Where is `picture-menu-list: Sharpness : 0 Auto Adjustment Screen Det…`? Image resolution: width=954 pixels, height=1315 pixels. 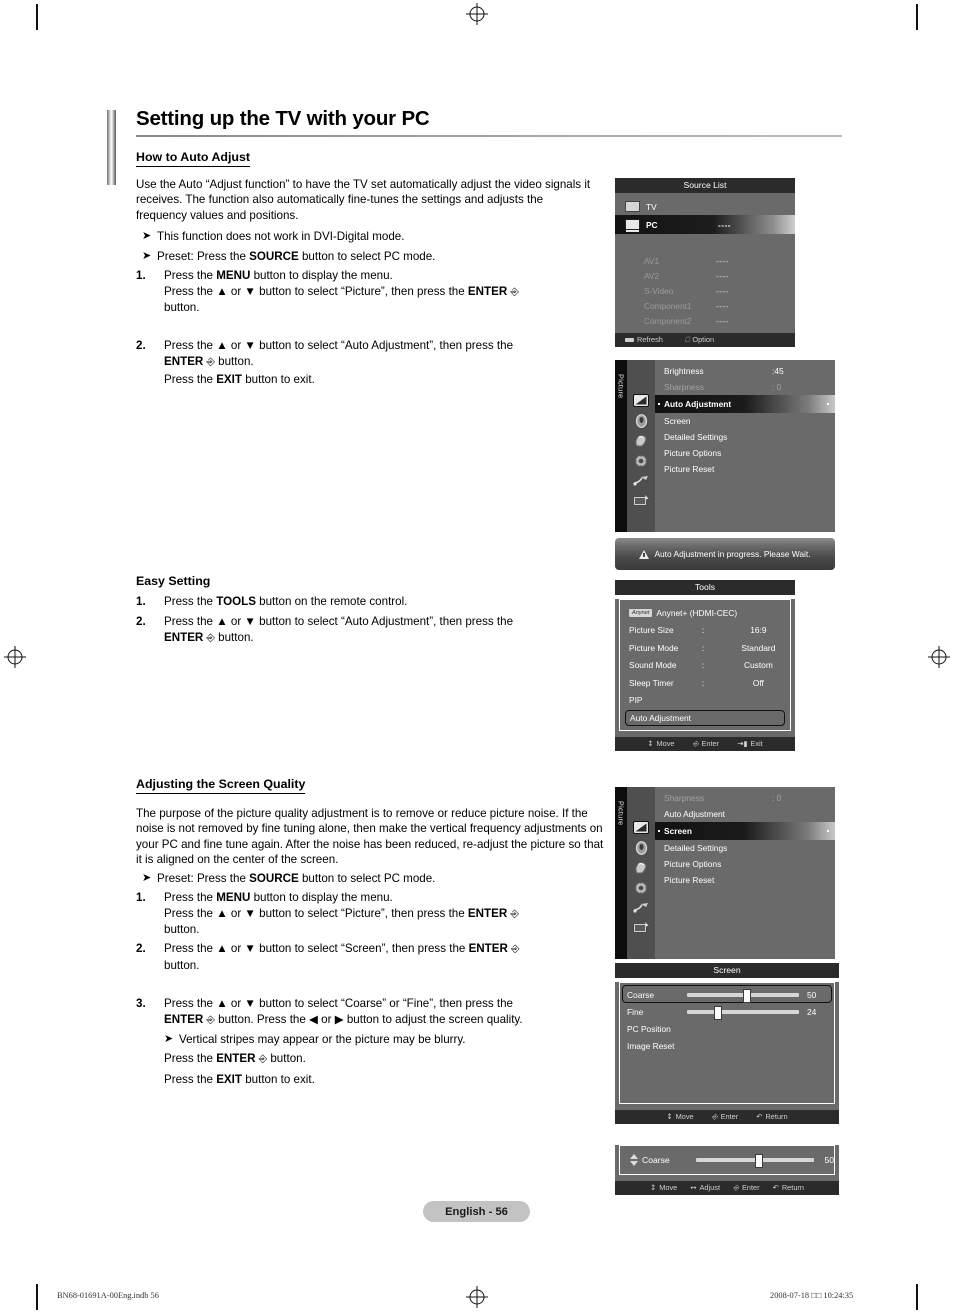 picture-menu-list: Sharpness : 0 Auto Adjustment Screen Det… is located at coordinates (745, 873).